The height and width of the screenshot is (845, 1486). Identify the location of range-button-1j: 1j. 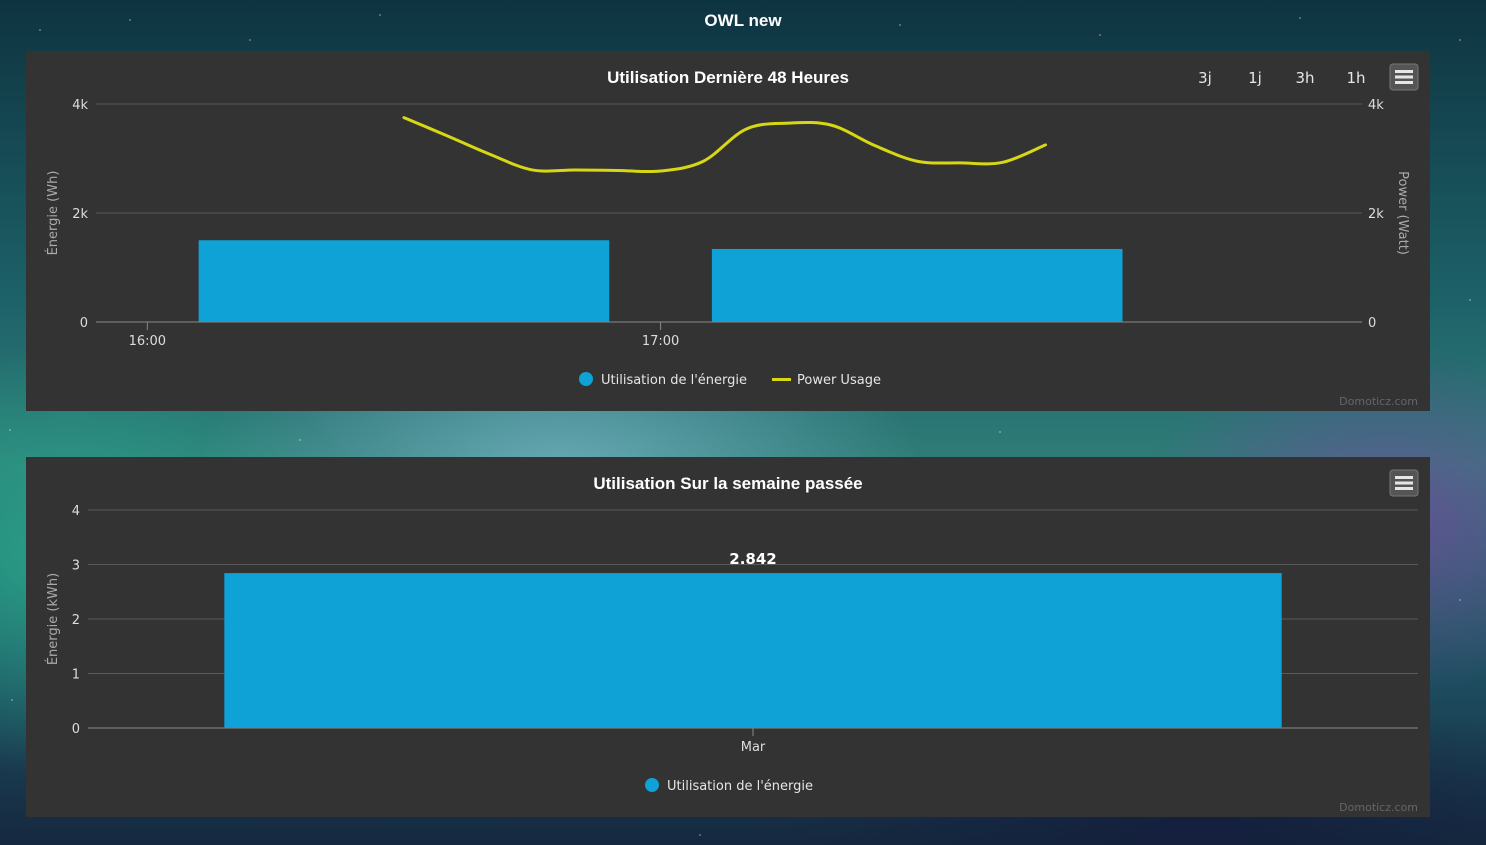
(1255, 78).